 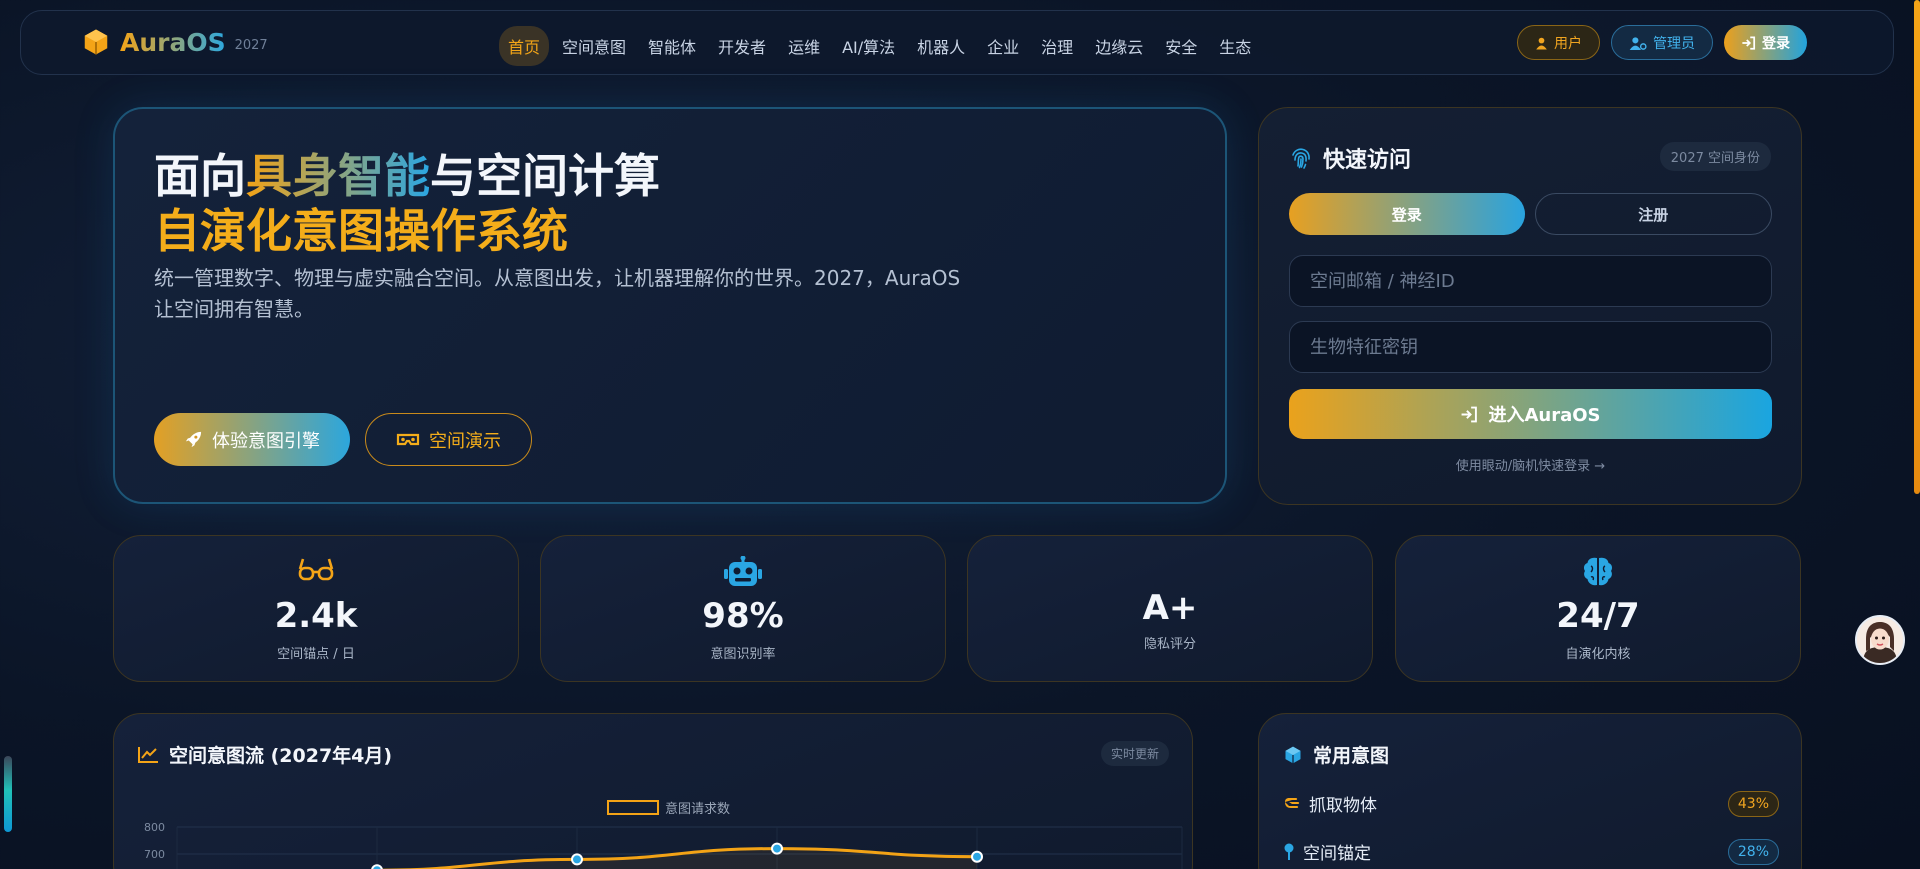 What do you see at coordinates (743, 654) in the screenshot?
I see `stat-label: 意图识别率` at bounding box center [743, 654].